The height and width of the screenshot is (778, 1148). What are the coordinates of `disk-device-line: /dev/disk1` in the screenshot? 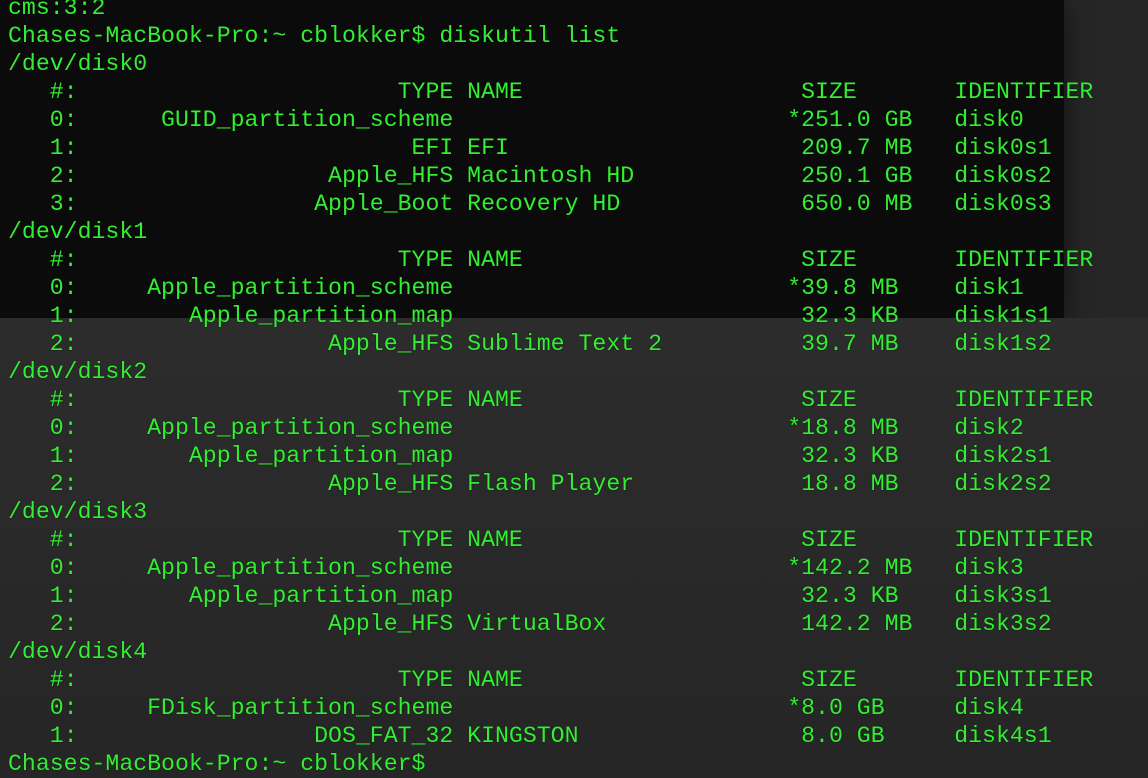 It's located at (78, 232).